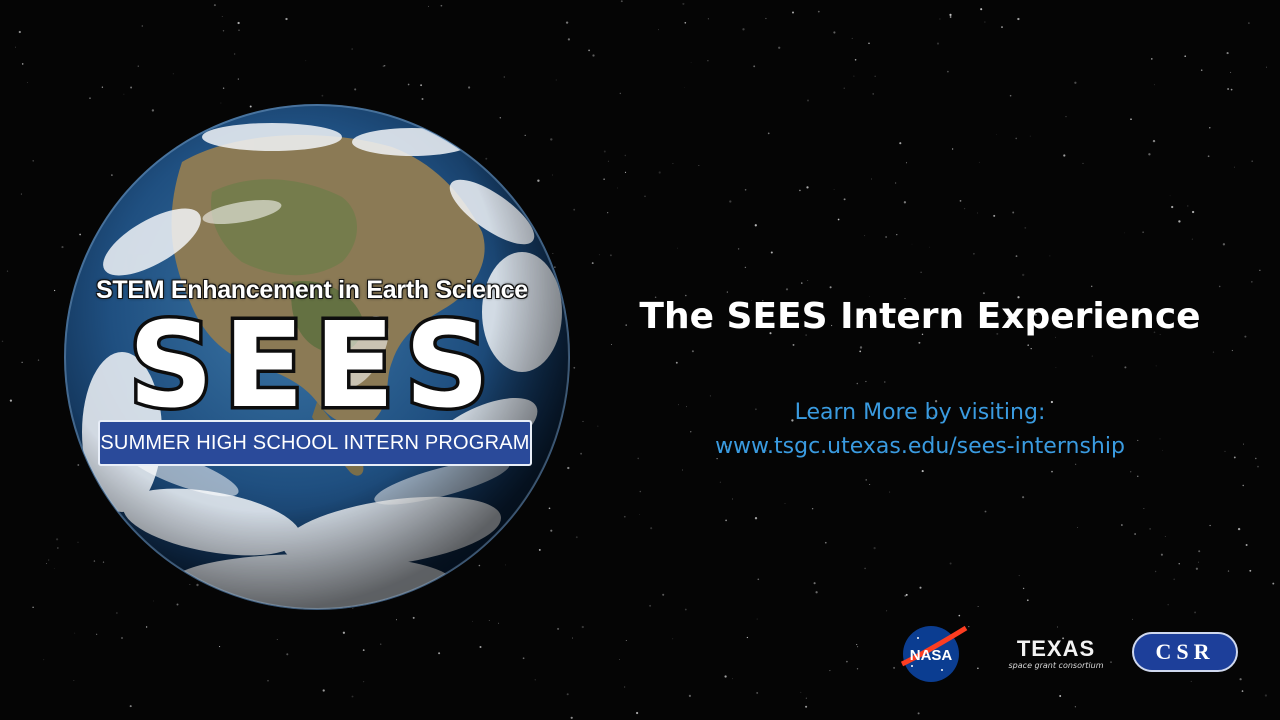 This screenshot has width=1280, height=720. What do you see at coordinates (309, 363) in the screenshot?
I see `logo-sees-wordmark: SEES` at bounding box center [309, 363].